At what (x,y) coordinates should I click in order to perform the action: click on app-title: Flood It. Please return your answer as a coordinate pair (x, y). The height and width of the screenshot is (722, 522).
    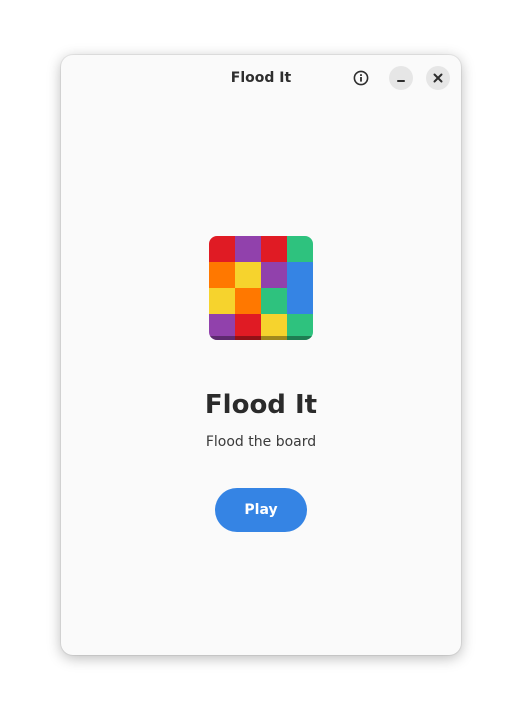
    Looking at the image, I should click on (261, 405).